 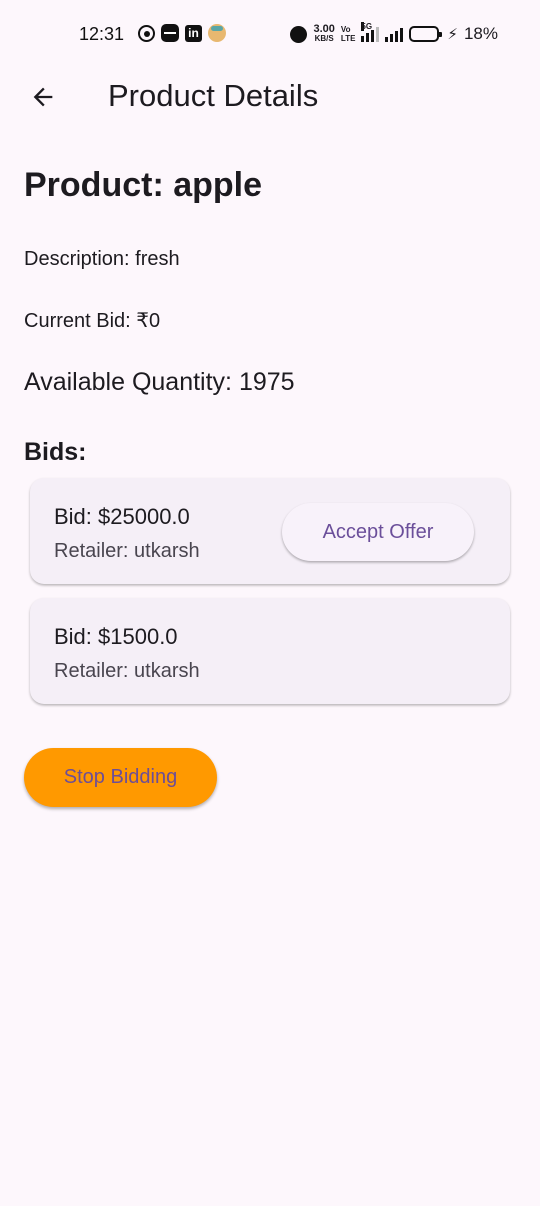 I want to click on stop-bidding-button: Stop Bidding, so click(x=120, y=777).